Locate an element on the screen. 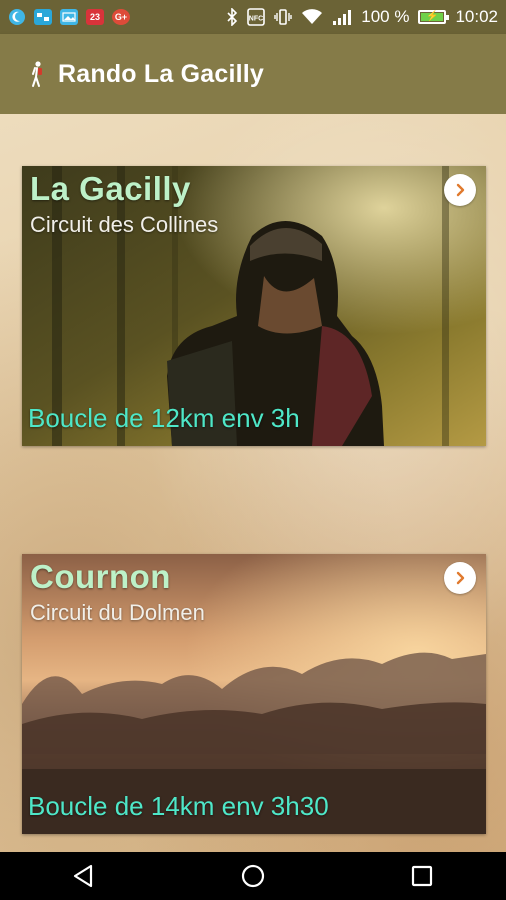 This screenshot has width=506, height=900. wifi-icon is located at coordinates (312, 16).